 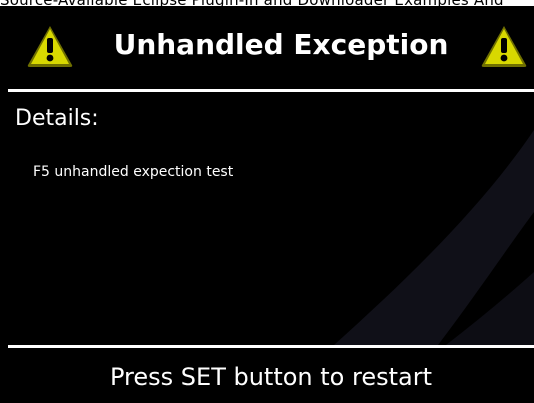 I want to click on restart-instruction: Press SET button to restart, so click(x=271, y=377).